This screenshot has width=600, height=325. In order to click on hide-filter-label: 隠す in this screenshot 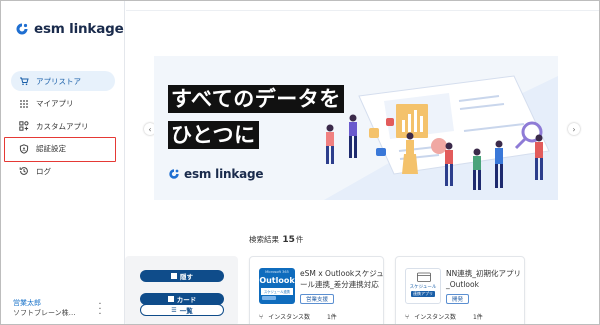, I will do `click(186, 277)`.